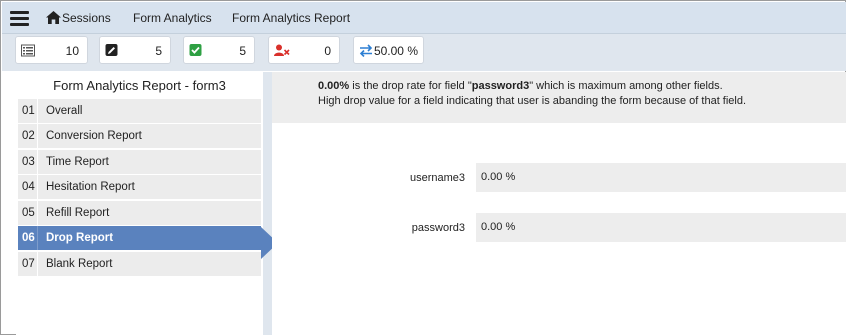 The image size is (846, 335). Describe the element at coordinates (135, 50) in the screenshot. I see `stat-edited: 5` at that location.